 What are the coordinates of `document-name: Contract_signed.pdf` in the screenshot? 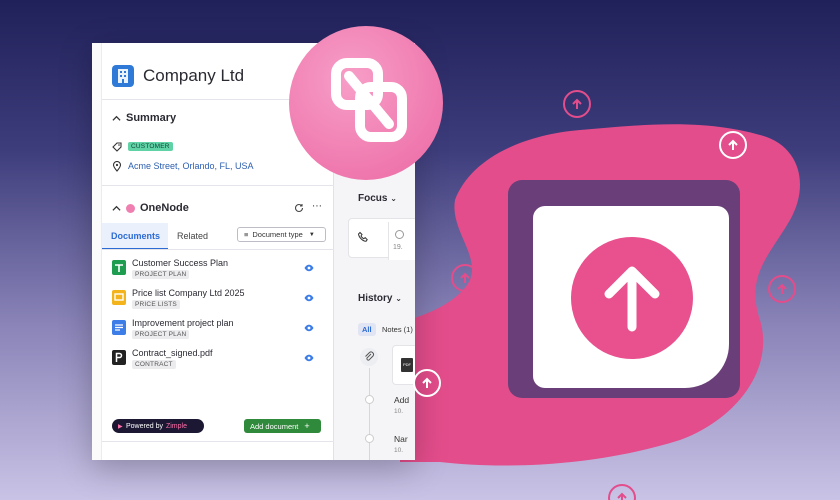 It's located at (172, 353).